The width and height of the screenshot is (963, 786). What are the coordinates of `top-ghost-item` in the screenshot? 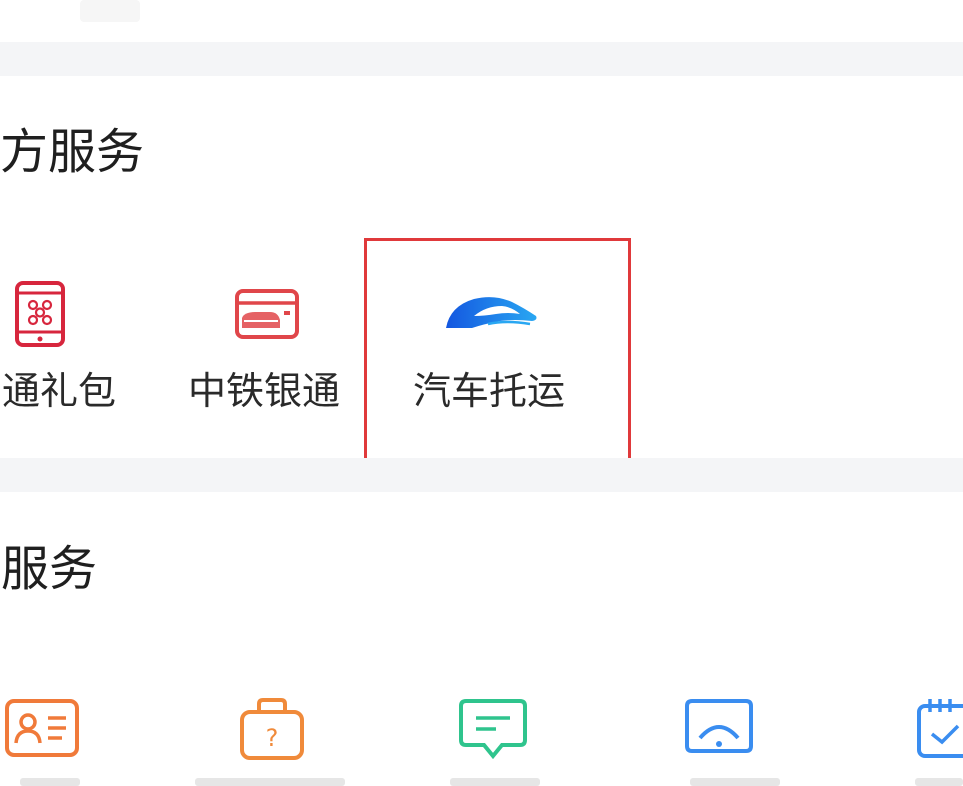 It's located at (110, 11).